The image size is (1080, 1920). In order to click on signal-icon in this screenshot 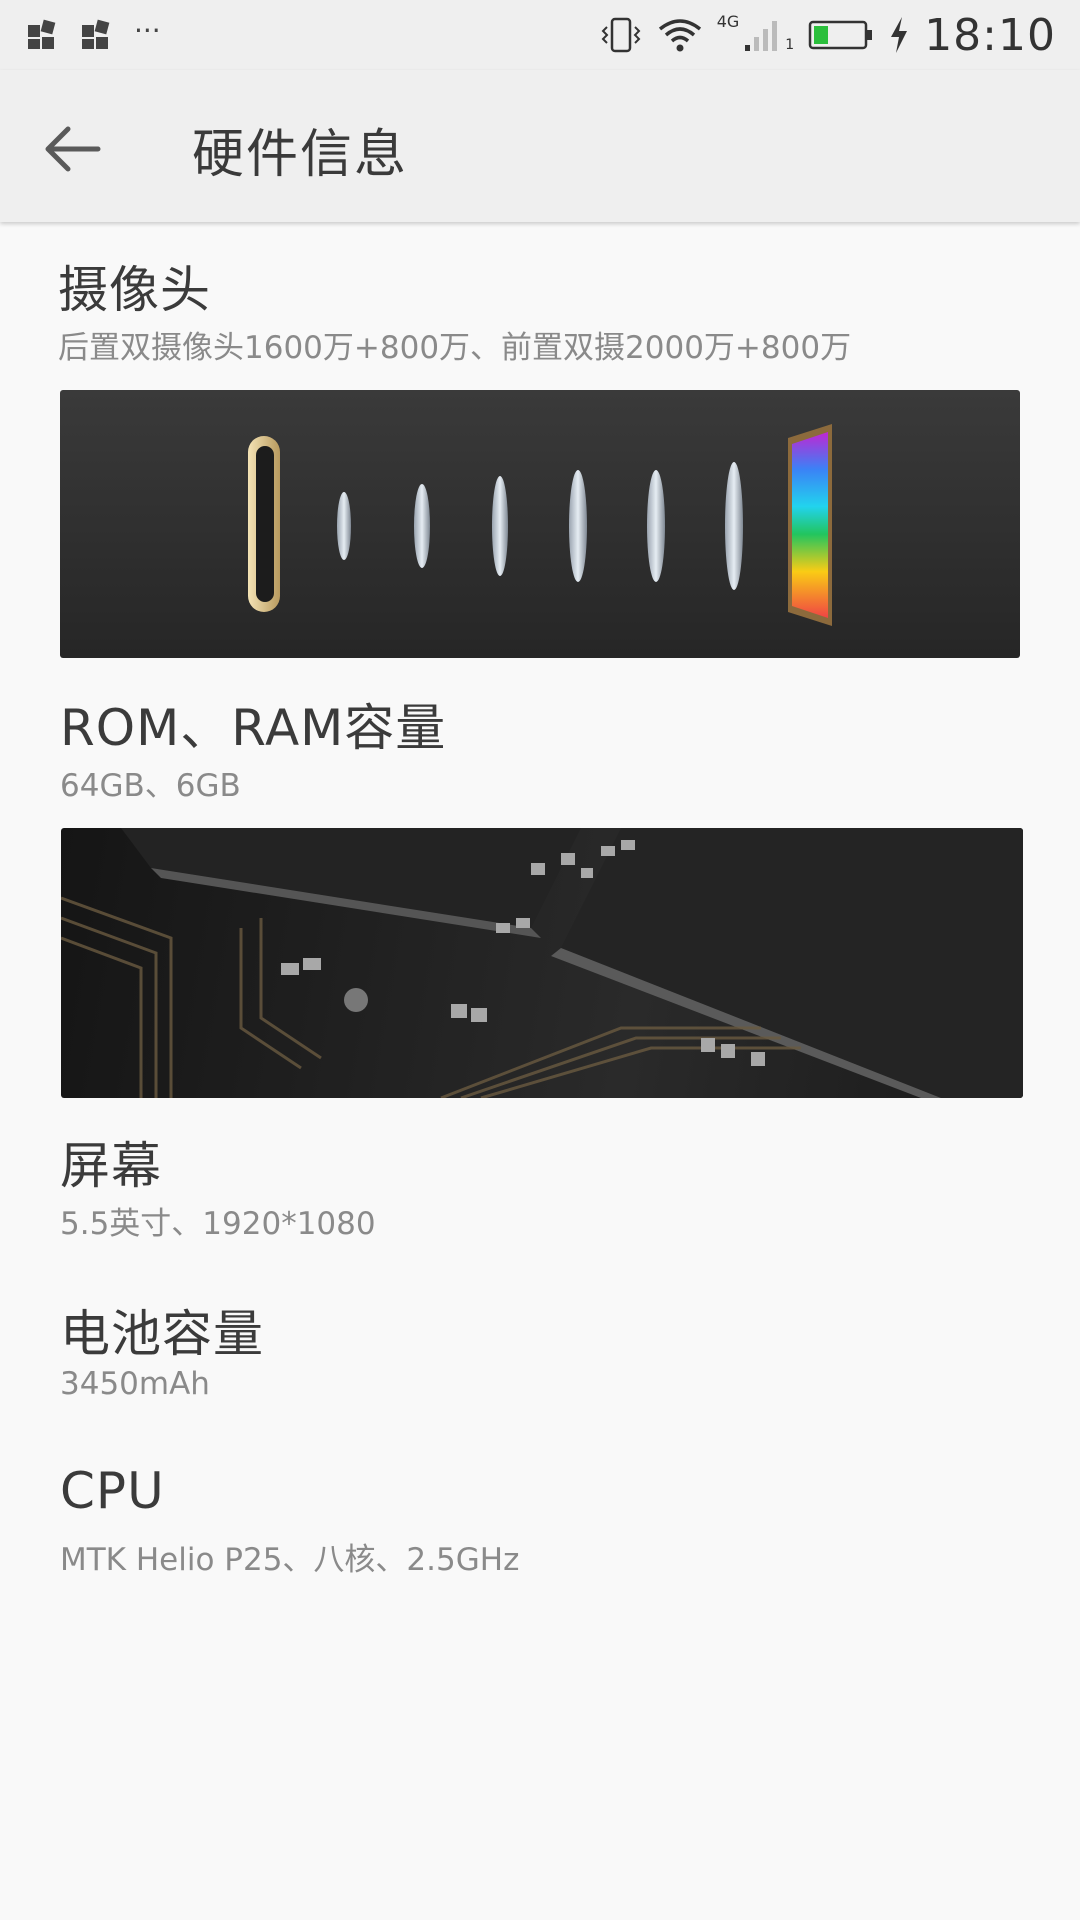, I will do `click(761, 36)`.